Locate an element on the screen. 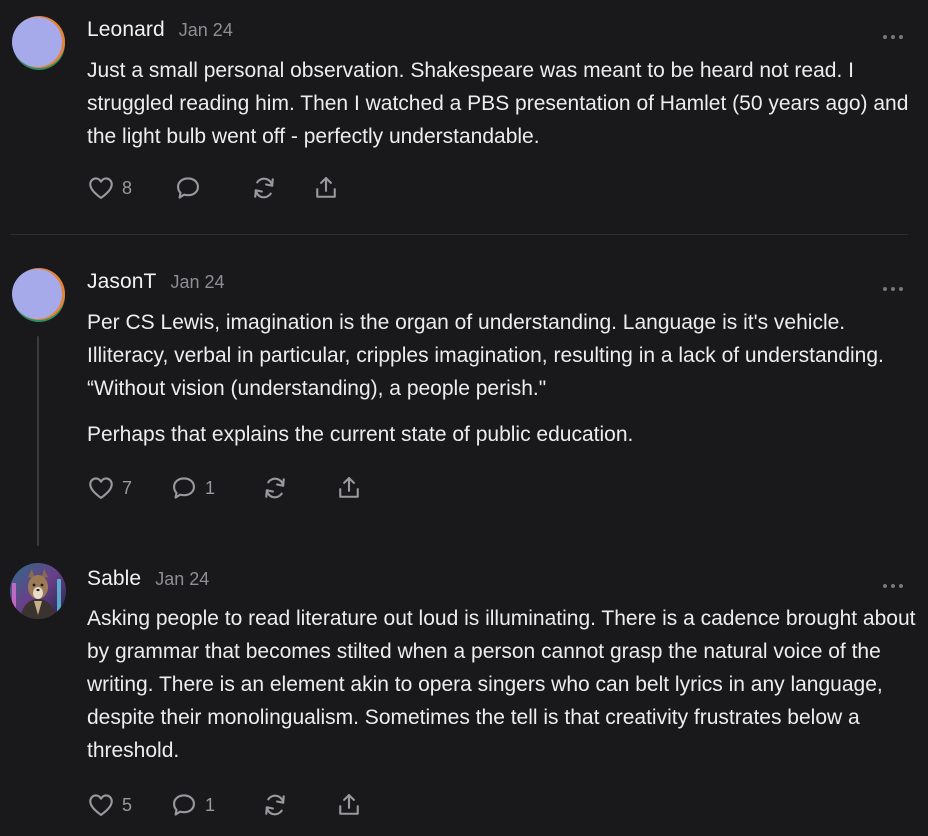 The height and width of the screenshot is (836, 928). comment-actions: 8 is located at coordinates (213, 188).